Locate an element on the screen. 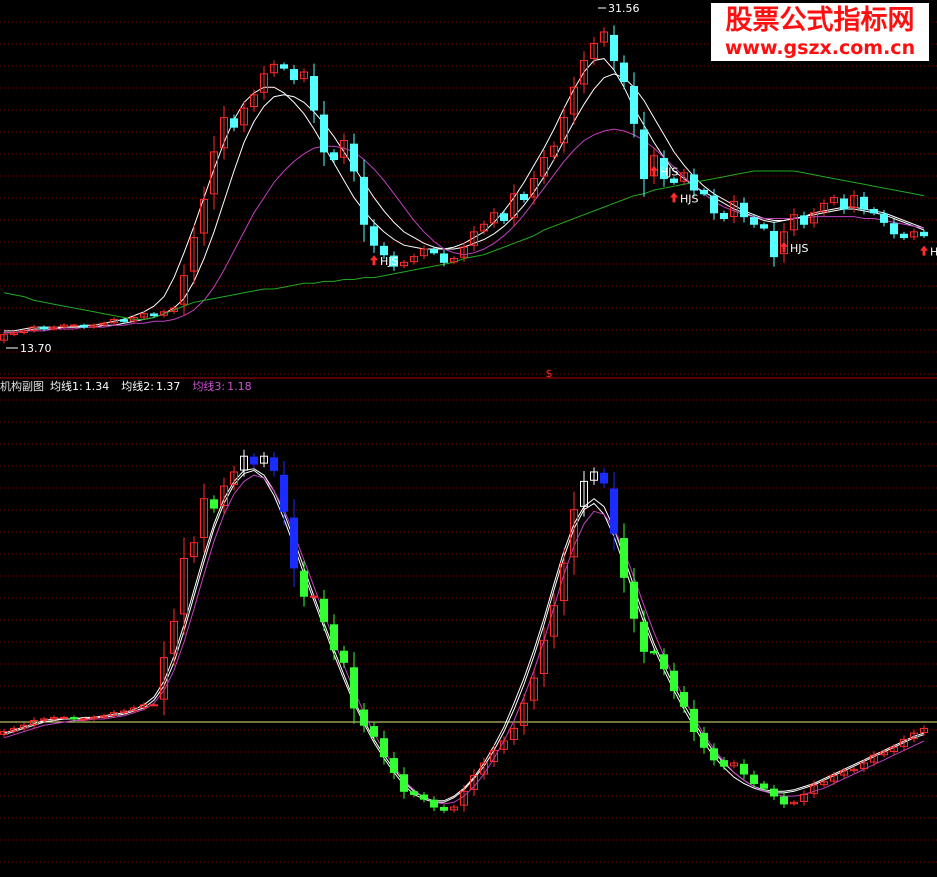  indicator-name: 机构副图 is located at coordinates (22, 386).